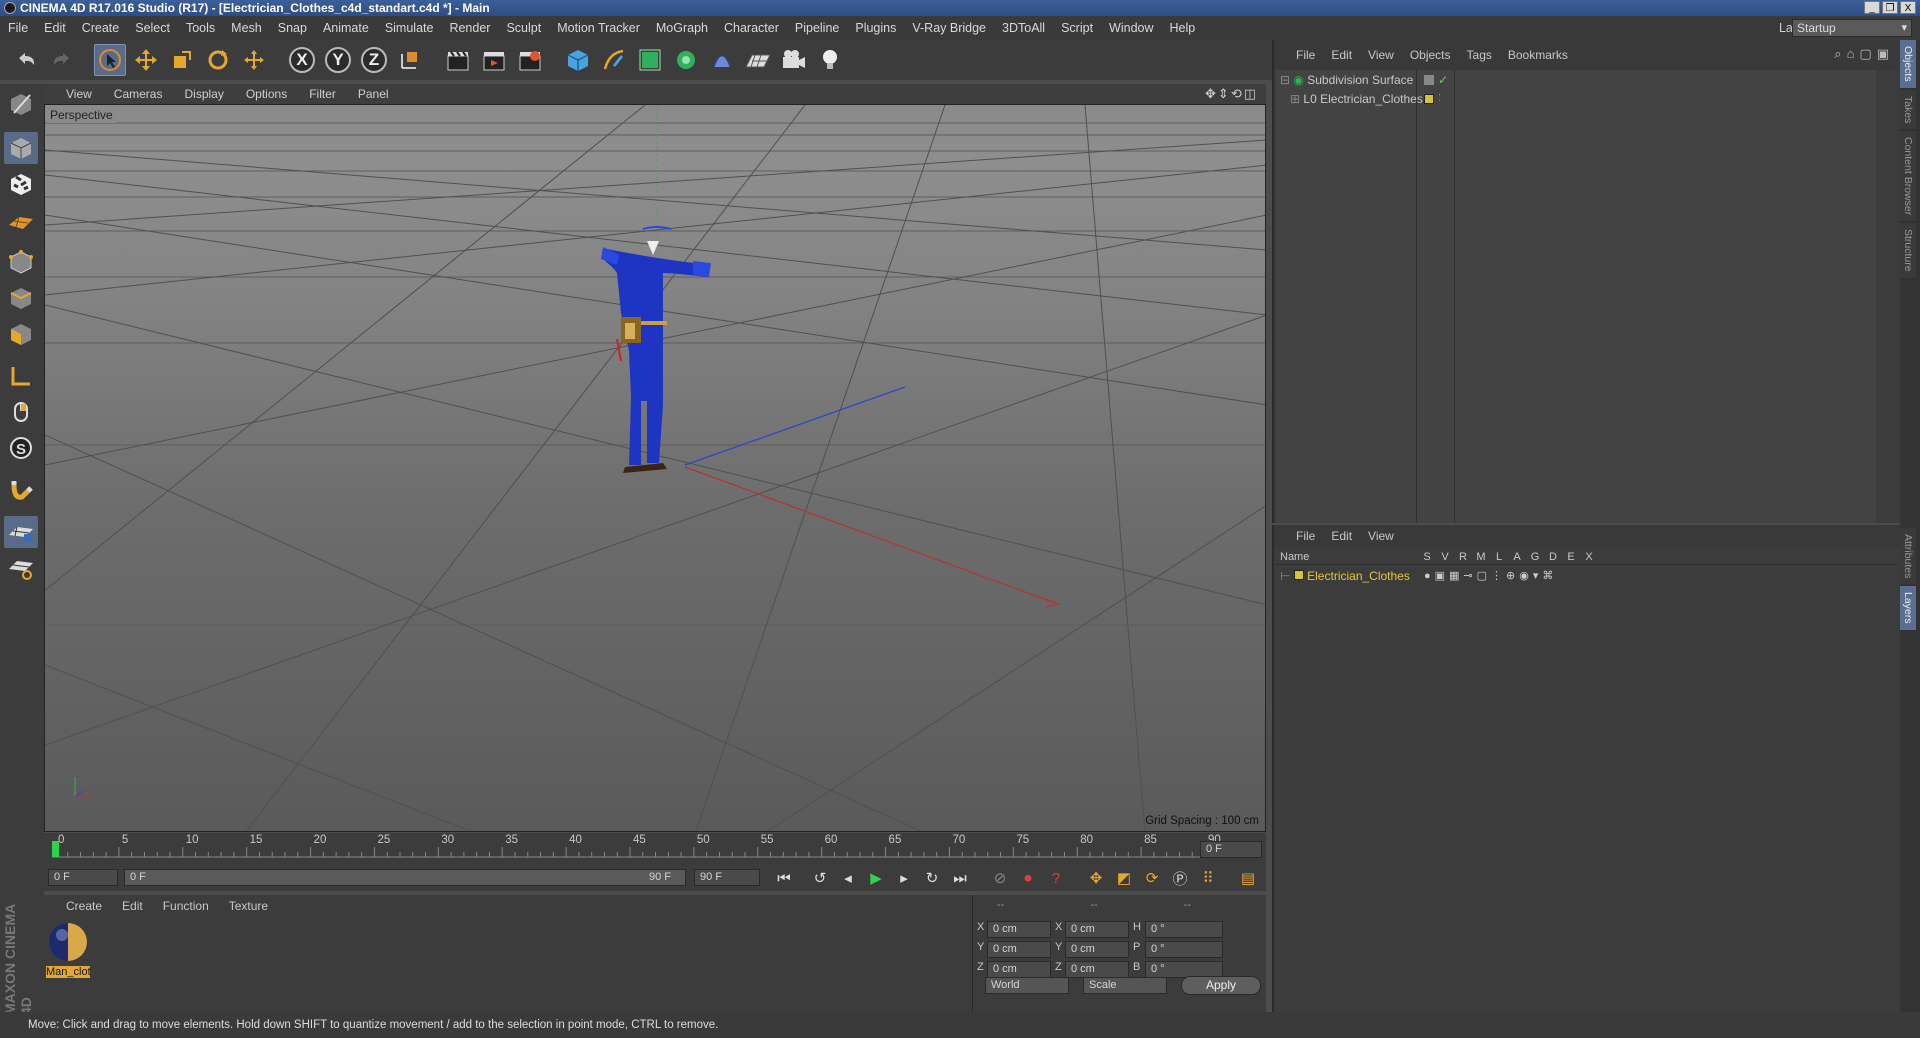  Describe the element at coordinates (1430, 55) in the screenshot. I see `object-menu-objects: Objects` at that location.